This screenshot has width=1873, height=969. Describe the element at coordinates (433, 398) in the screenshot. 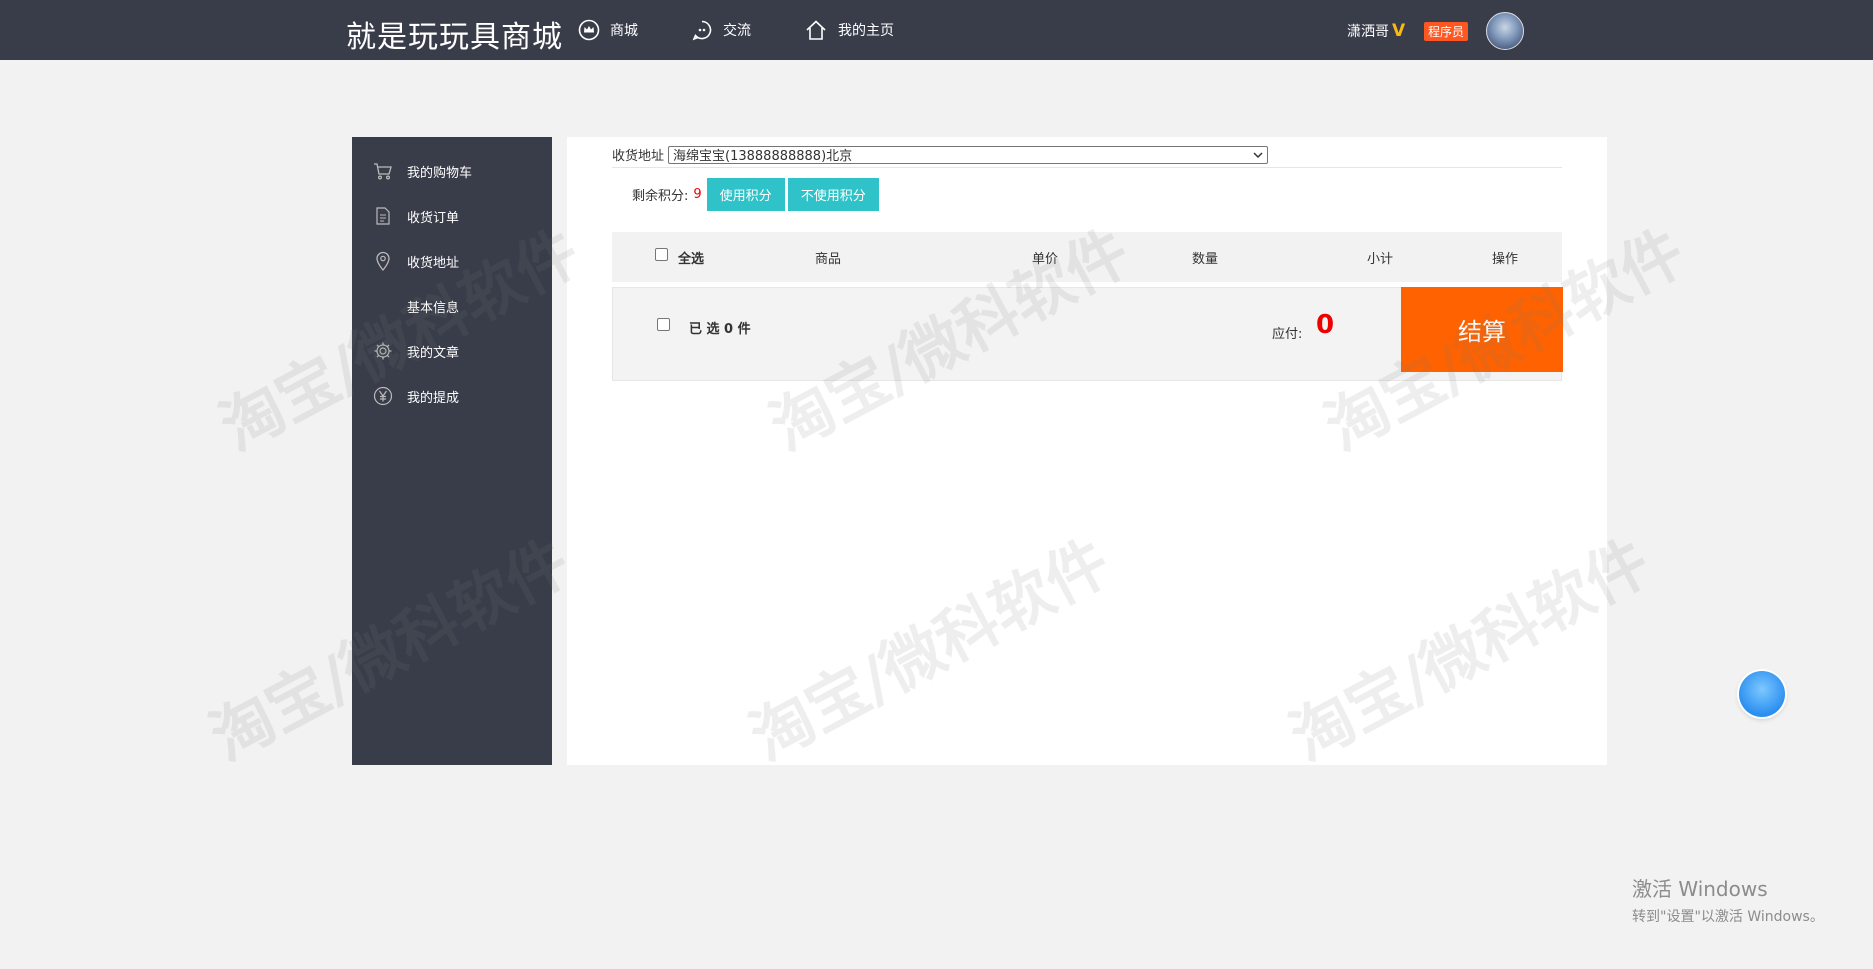

I see `sidebar-item-label: 我的提成` at that location.